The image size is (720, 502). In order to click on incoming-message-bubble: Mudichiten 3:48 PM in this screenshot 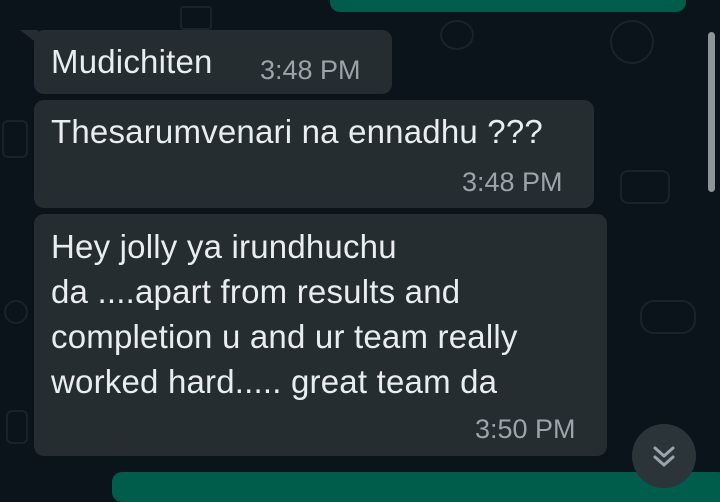, I will do `click(213, 62)`.